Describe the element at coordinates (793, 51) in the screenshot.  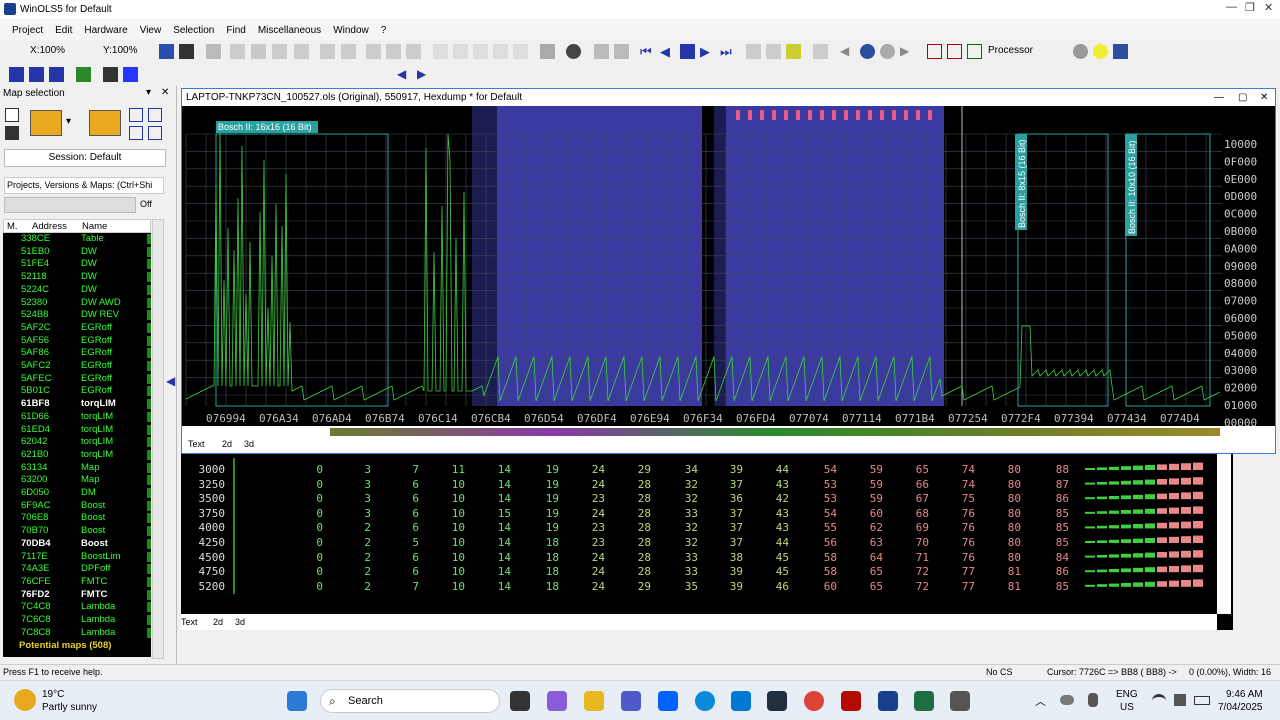
I see `map-icon` at that location.